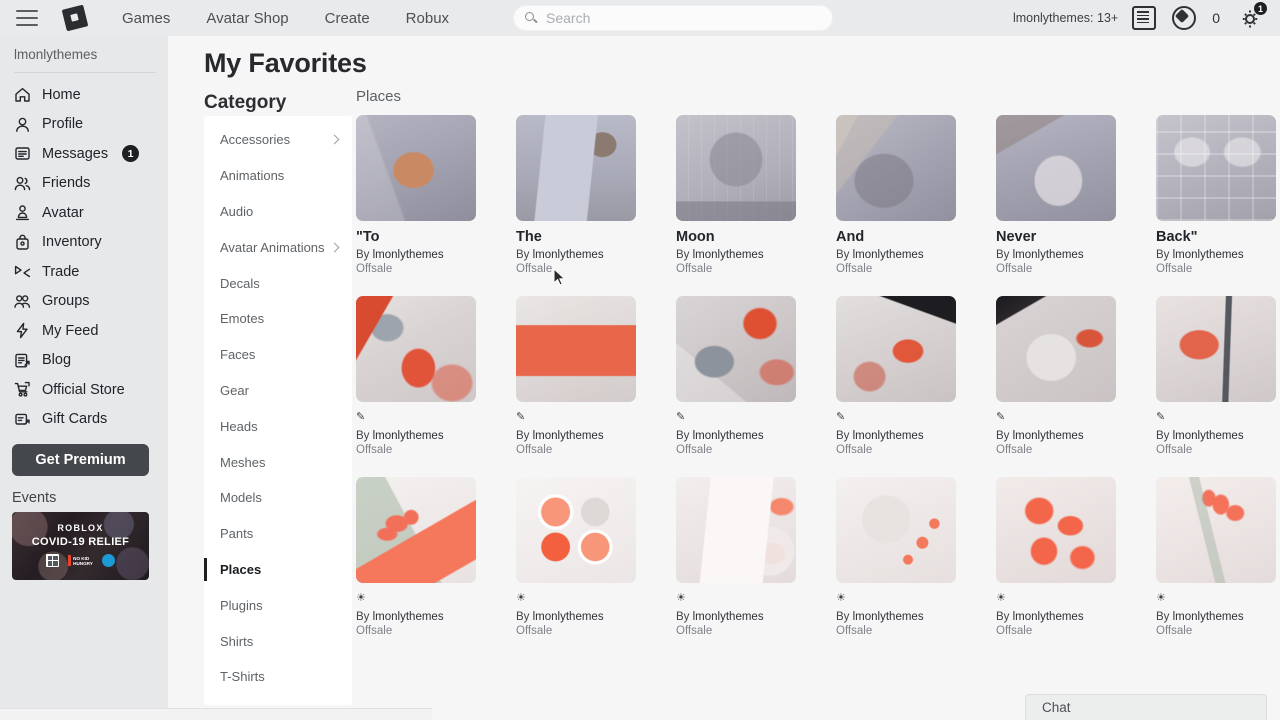  I want to click on search-bar, so click(673, 18).